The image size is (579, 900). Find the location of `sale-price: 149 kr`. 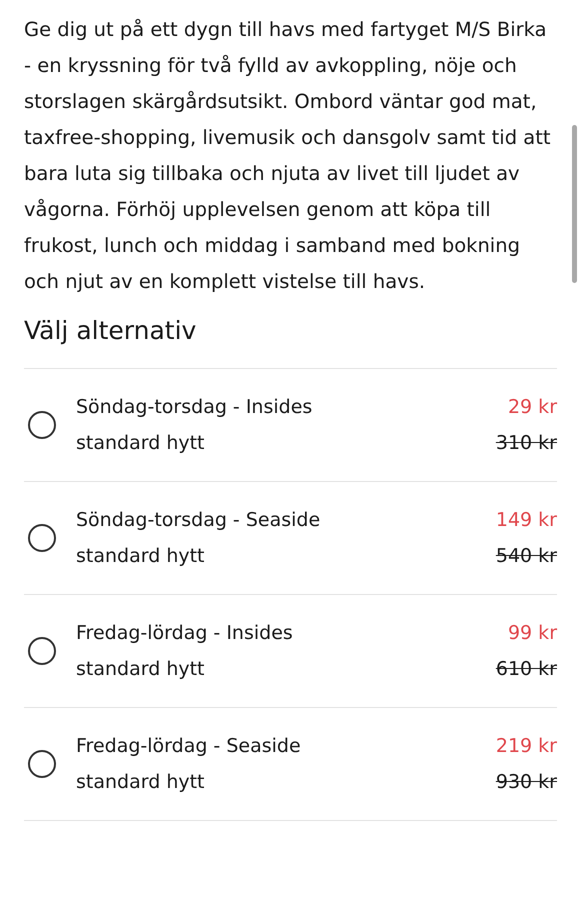

sale-price: 149 kr is located at coordinates (526, 520).